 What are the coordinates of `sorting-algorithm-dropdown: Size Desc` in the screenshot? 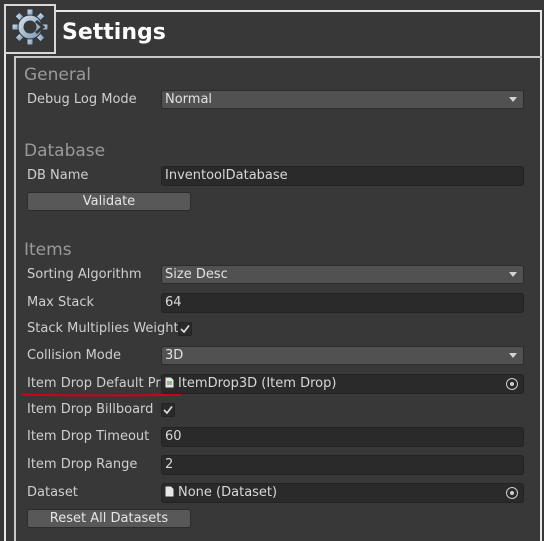 It's located at (342, 274).